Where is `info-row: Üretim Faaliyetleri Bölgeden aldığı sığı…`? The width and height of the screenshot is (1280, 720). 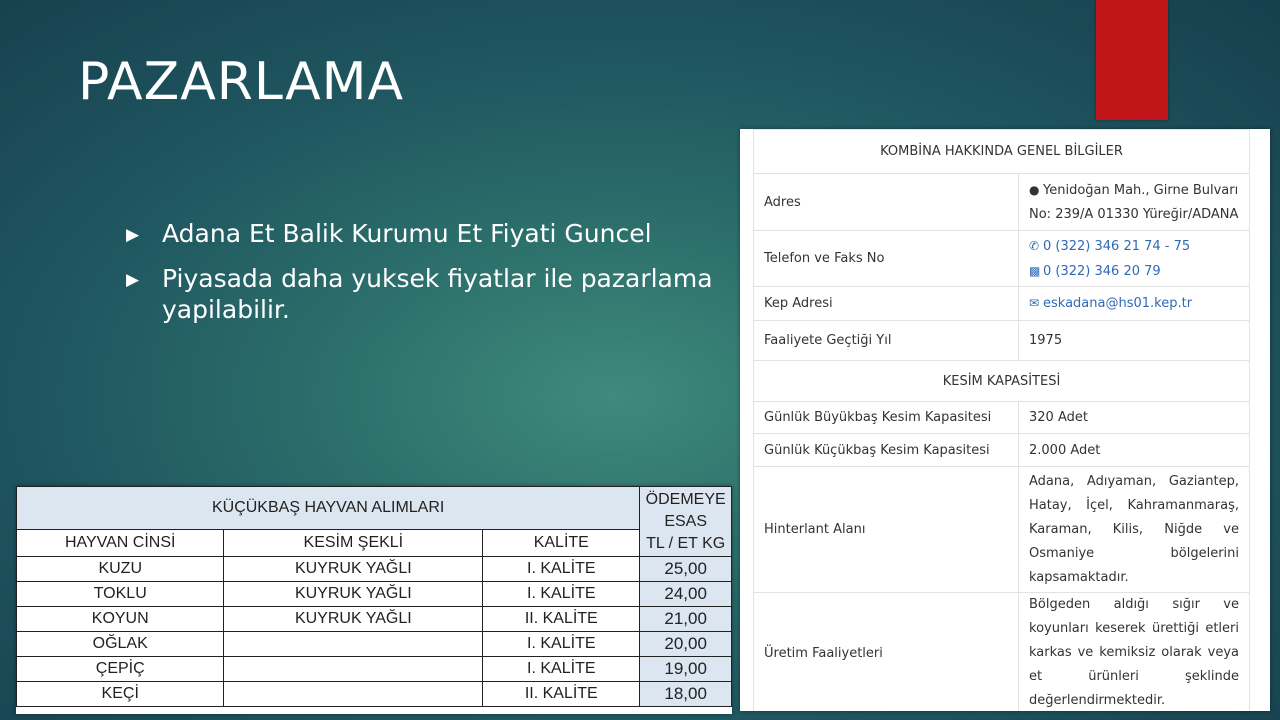 info-row: Üretim Faaliyetleri Bölgeden aldığı sığı… is located at coordinates (1001, 651).